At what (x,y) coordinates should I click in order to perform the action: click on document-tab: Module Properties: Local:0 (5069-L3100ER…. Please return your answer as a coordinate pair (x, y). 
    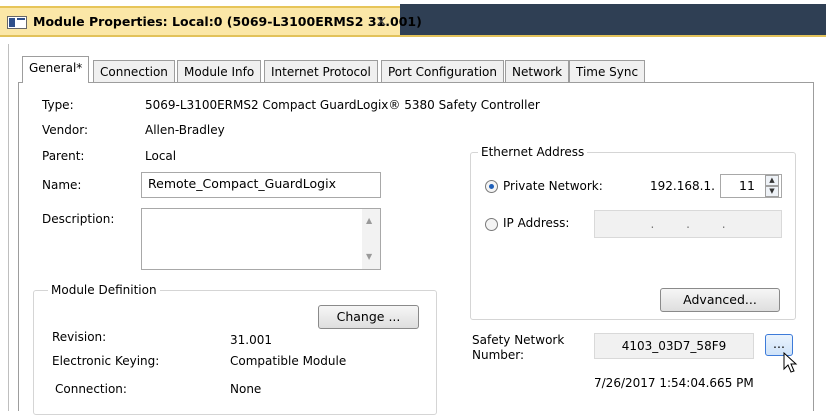
    Looking at the image, I should click on (211, 20).